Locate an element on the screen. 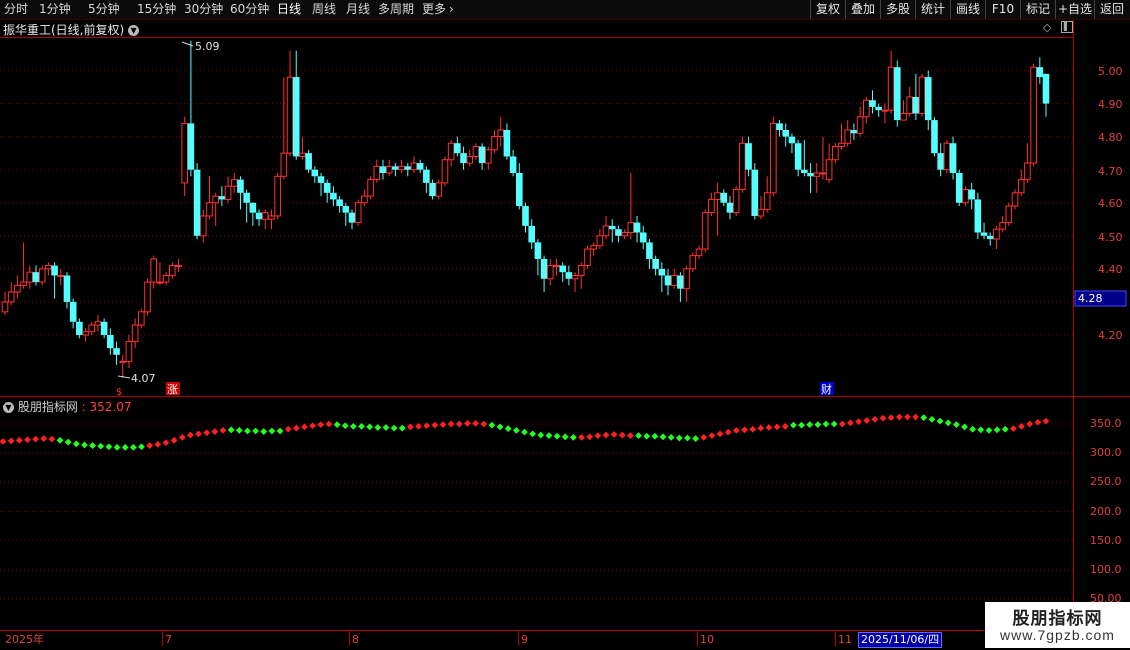 This screenshot has width=1130, height=650. diamond-icon: ◇ is located at coordinates (1047, 27).